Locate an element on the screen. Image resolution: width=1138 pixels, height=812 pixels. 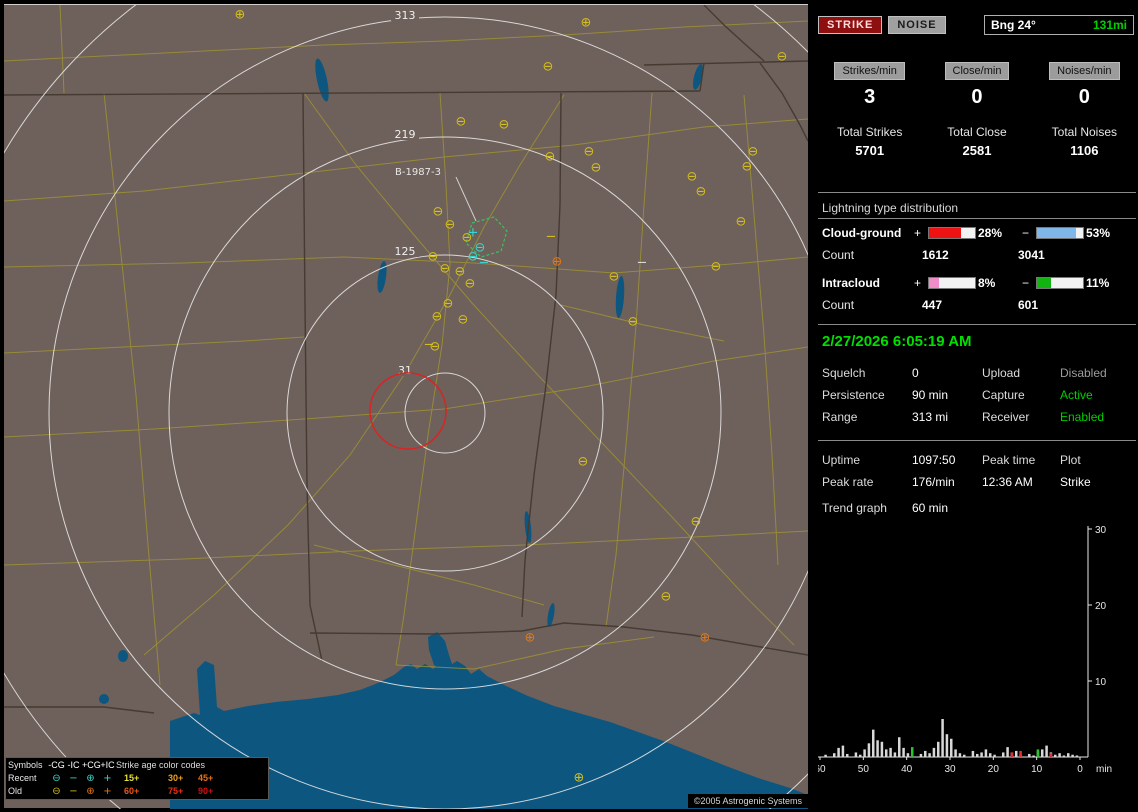
close-per-min-badge: Close/min is located at coordinates (977, 71).